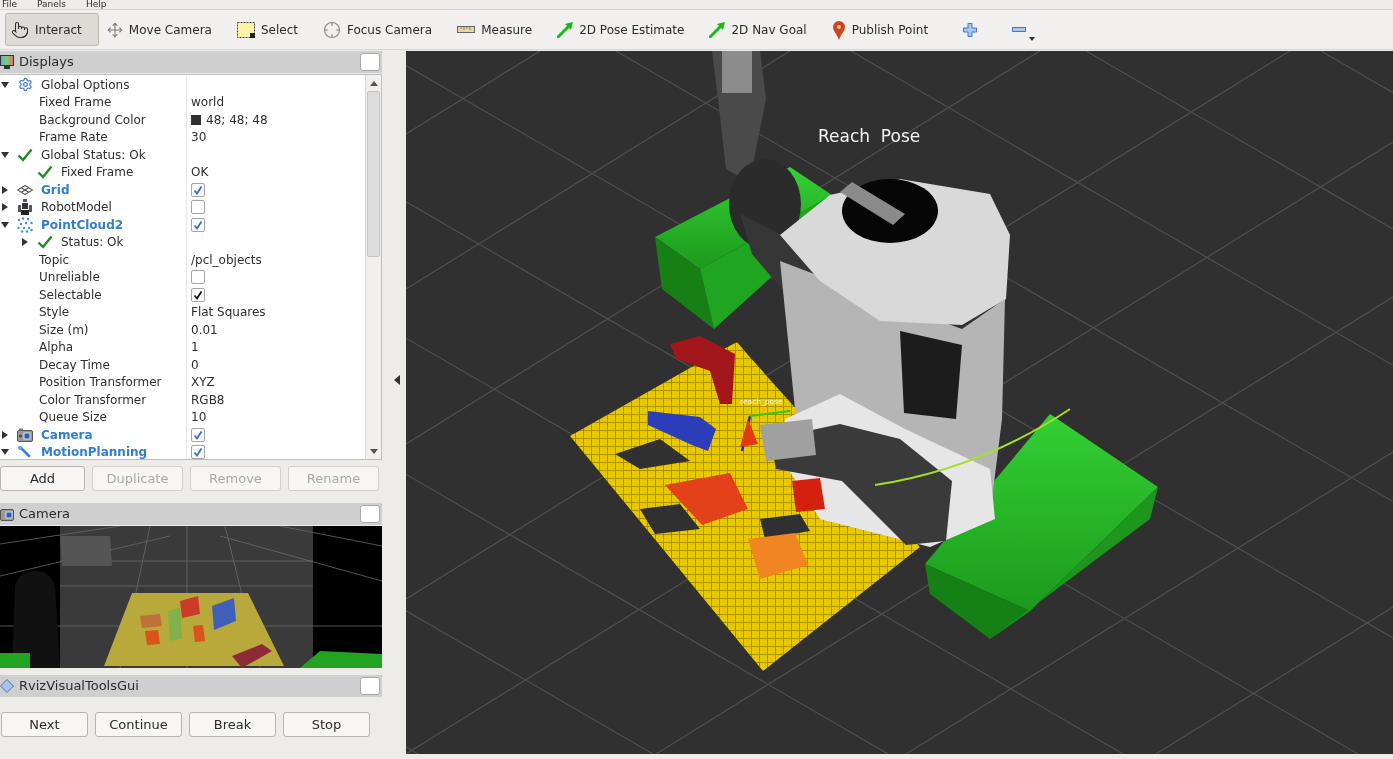 The image size is (1393, 759). Describe the element at coordinates (85, 84) in the screenshot. I see `tree-item-label: Global Options` at that location.